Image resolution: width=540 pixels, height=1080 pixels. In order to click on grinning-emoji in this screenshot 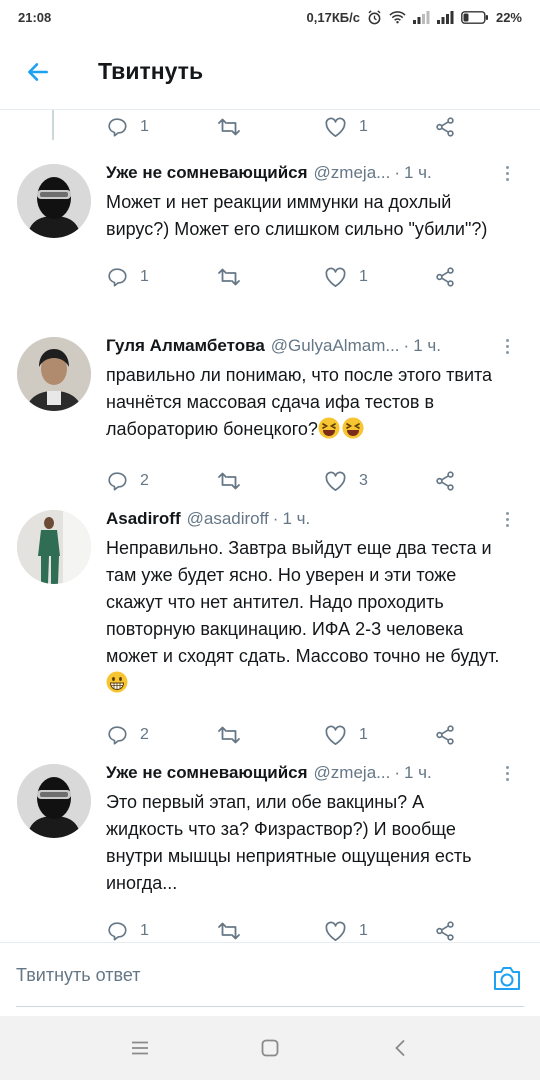, I will do `click(117, 686)`.